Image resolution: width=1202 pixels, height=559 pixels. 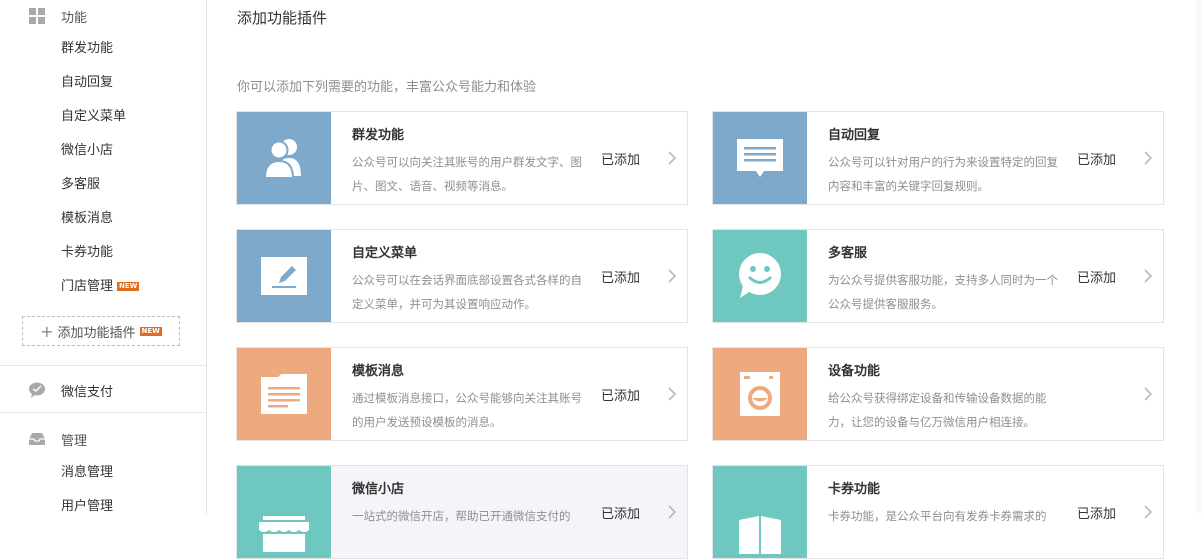 I want to click on plugin-title: 卡券功能, so click(x=854, y=489).